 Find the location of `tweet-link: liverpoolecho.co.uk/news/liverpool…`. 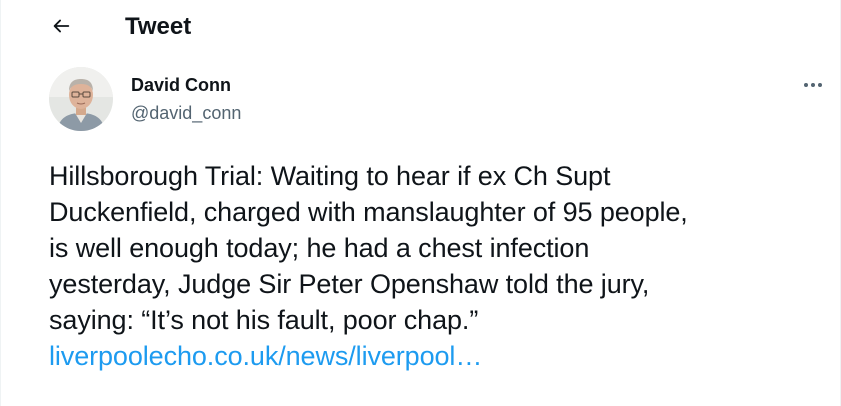

tweet-link: liverpoolecho.co.uk/news/liverpool… is located at coordinates (265, 356).